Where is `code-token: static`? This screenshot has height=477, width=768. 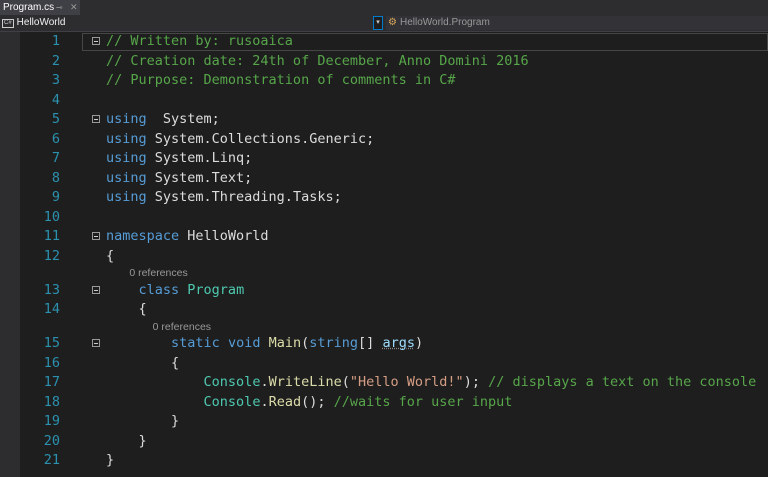
code-token: static is located at coordinates (195, 343).